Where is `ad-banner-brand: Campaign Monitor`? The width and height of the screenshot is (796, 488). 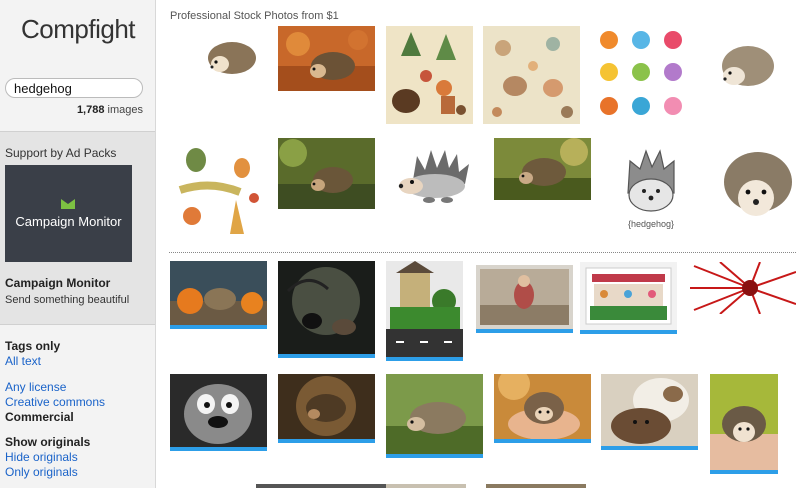 ad-banner-brand: Campaign Monitor is located at coordinates (68, 221).